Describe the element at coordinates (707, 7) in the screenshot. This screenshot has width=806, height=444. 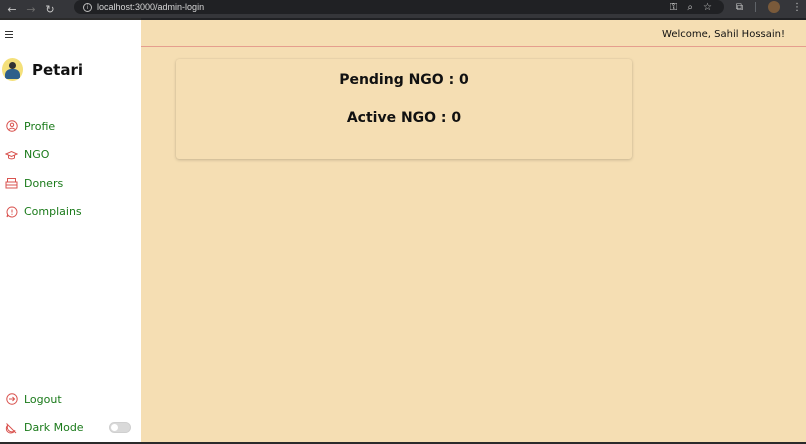
I see `bookmark-star-icon: ☆` at that location.